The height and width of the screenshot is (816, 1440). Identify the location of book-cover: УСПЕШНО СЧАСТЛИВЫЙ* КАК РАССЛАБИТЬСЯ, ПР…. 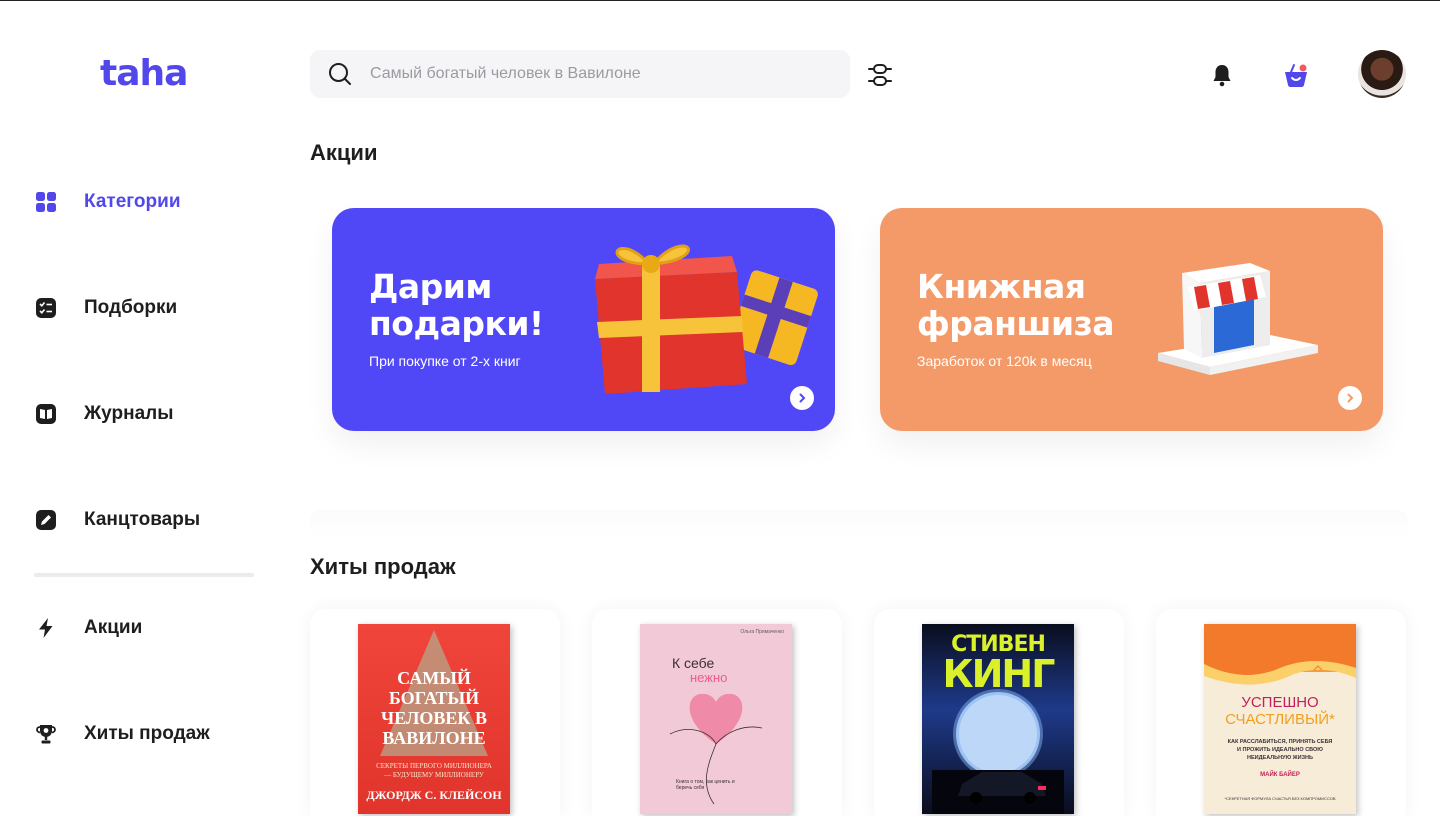
(1280, 719).